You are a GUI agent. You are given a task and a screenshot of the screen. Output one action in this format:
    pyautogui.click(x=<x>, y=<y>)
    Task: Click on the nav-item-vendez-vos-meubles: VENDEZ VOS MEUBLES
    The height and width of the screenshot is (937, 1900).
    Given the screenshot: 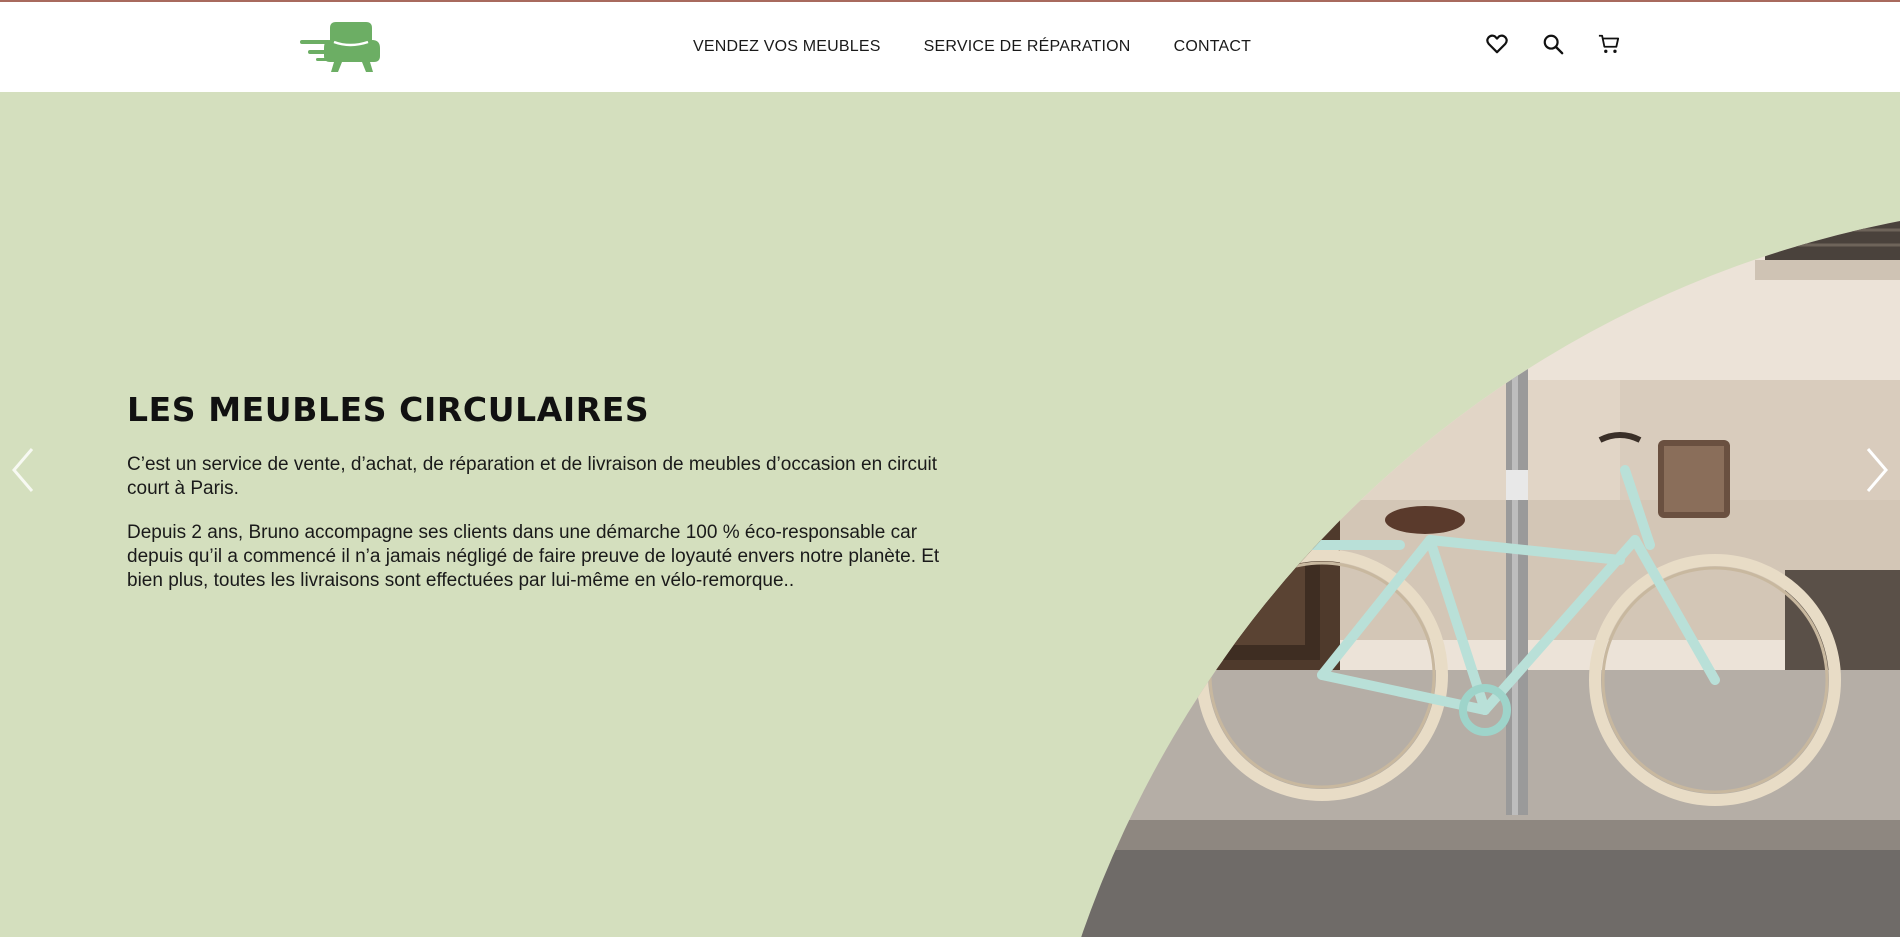 What is the action you would take?
    pyautogui.click(x=787, y=47)
    